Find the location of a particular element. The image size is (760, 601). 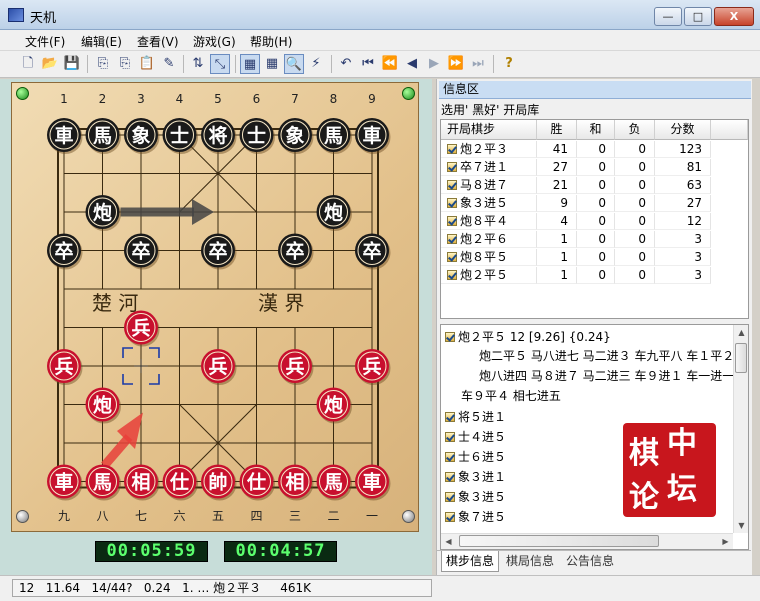

flip-board-icon: ⇅ is located at coordinates (198, 64).